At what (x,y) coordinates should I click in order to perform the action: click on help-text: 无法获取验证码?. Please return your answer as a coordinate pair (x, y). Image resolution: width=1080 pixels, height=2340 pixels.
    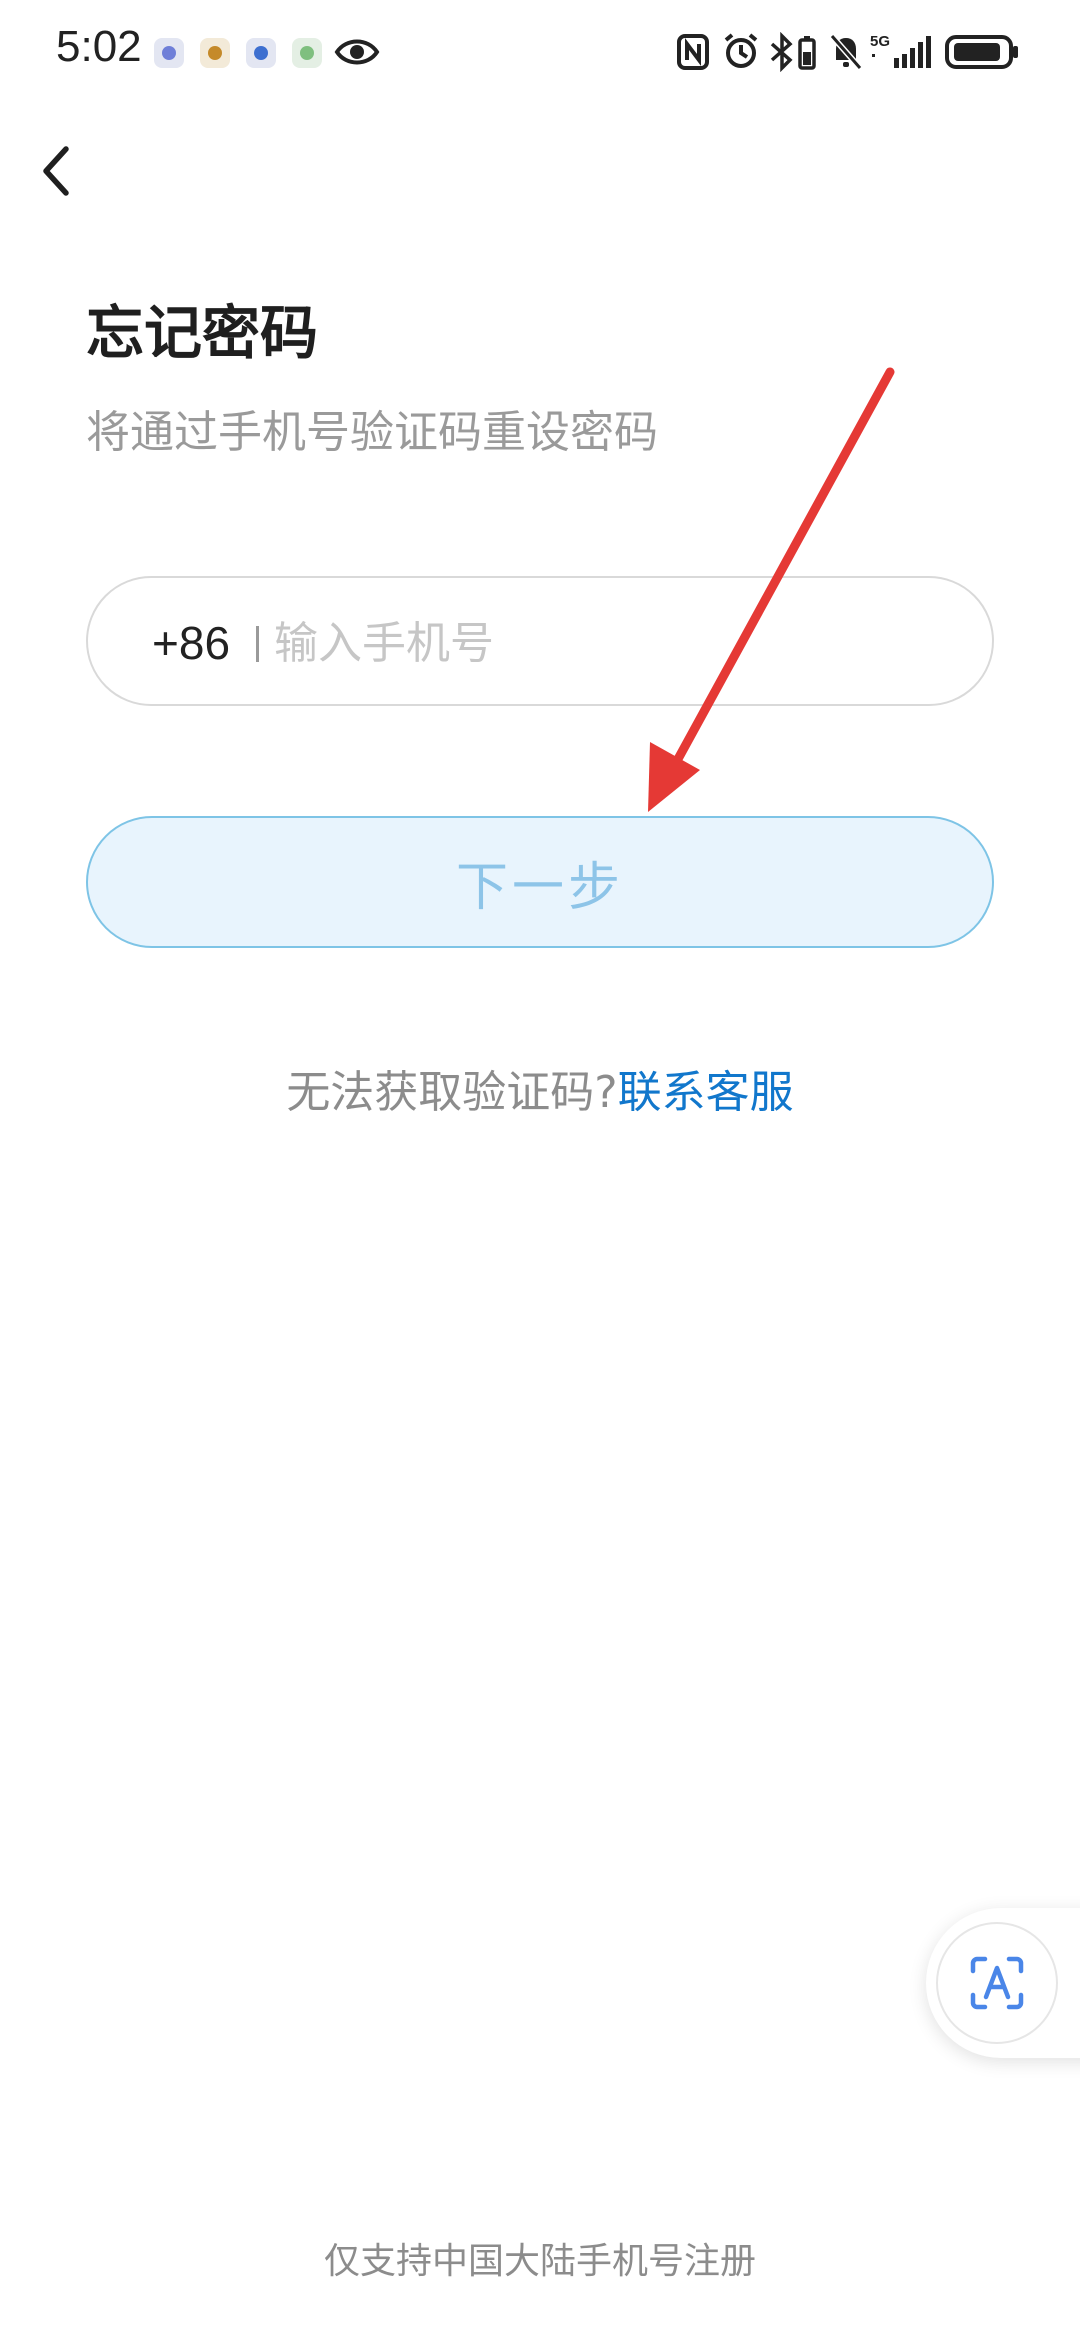
    Looking at the image, I should click on (452, 1092).